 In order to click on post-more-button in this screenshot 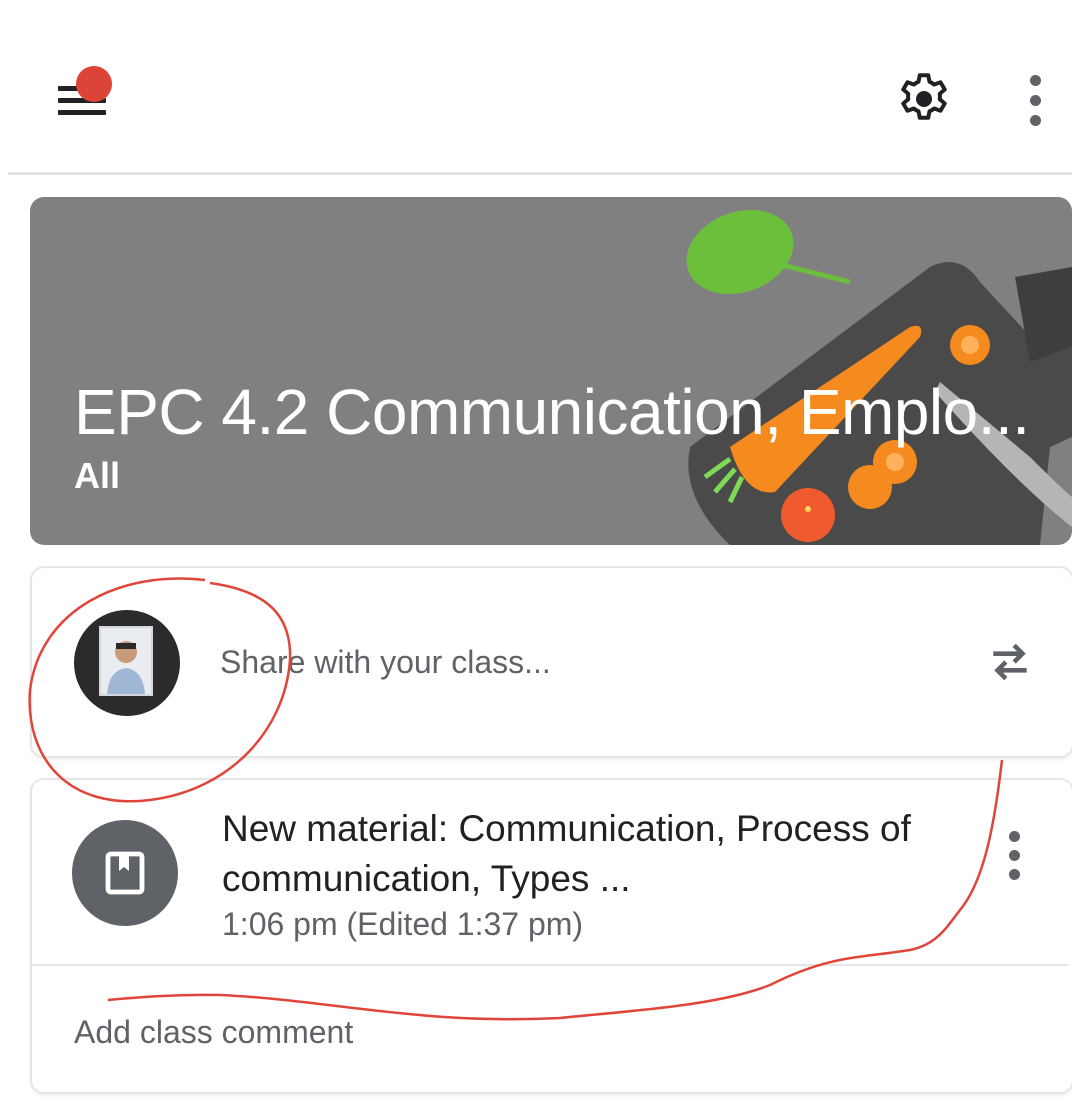, I will do `click(1014, 855)`.